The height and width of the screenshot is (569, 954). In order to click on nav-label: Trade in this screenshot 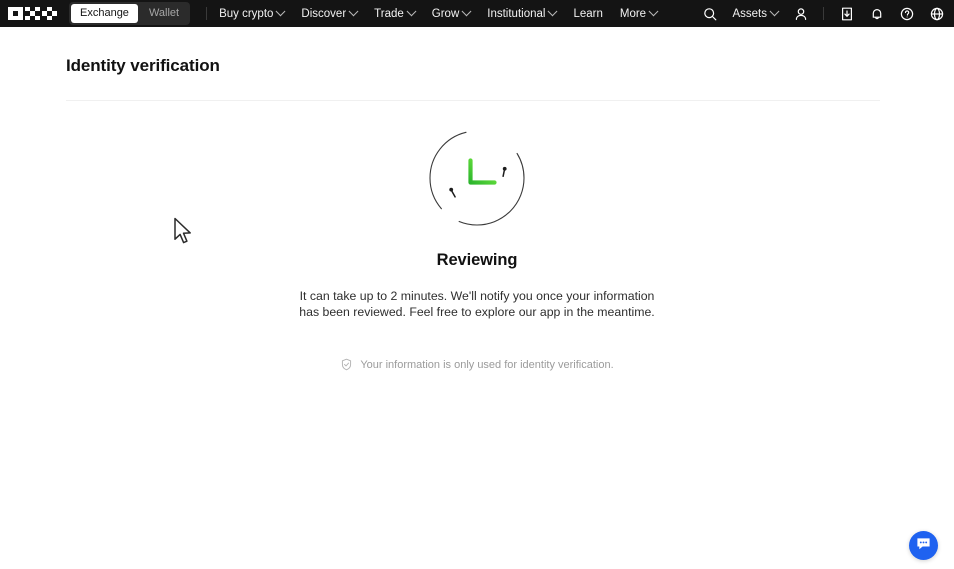, I will do `click(389, 13)`.